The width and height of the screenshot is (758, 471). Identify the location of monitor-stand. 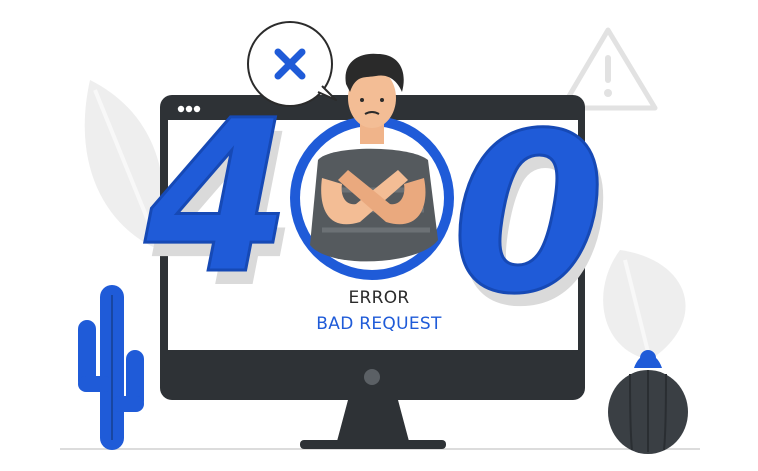
(373, 422).